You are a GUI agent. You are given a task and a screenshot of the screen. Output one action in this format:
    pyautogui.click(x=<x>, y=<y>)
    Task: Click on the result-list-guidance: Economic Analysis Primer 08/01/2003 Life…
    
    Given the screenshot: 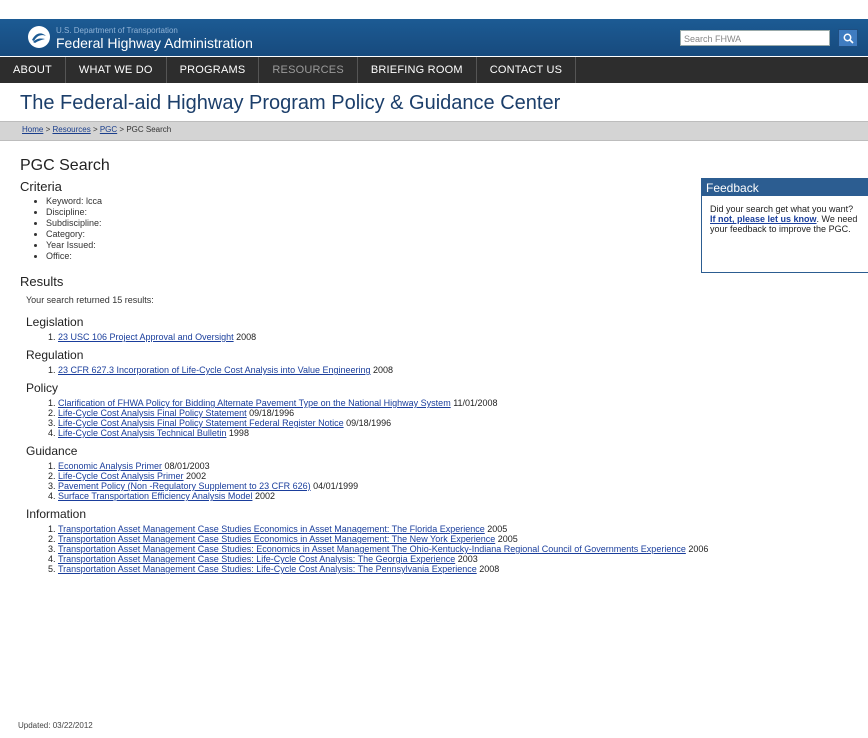 What is the action you would take?
    pyautogui.click(x=379, y=481)
    